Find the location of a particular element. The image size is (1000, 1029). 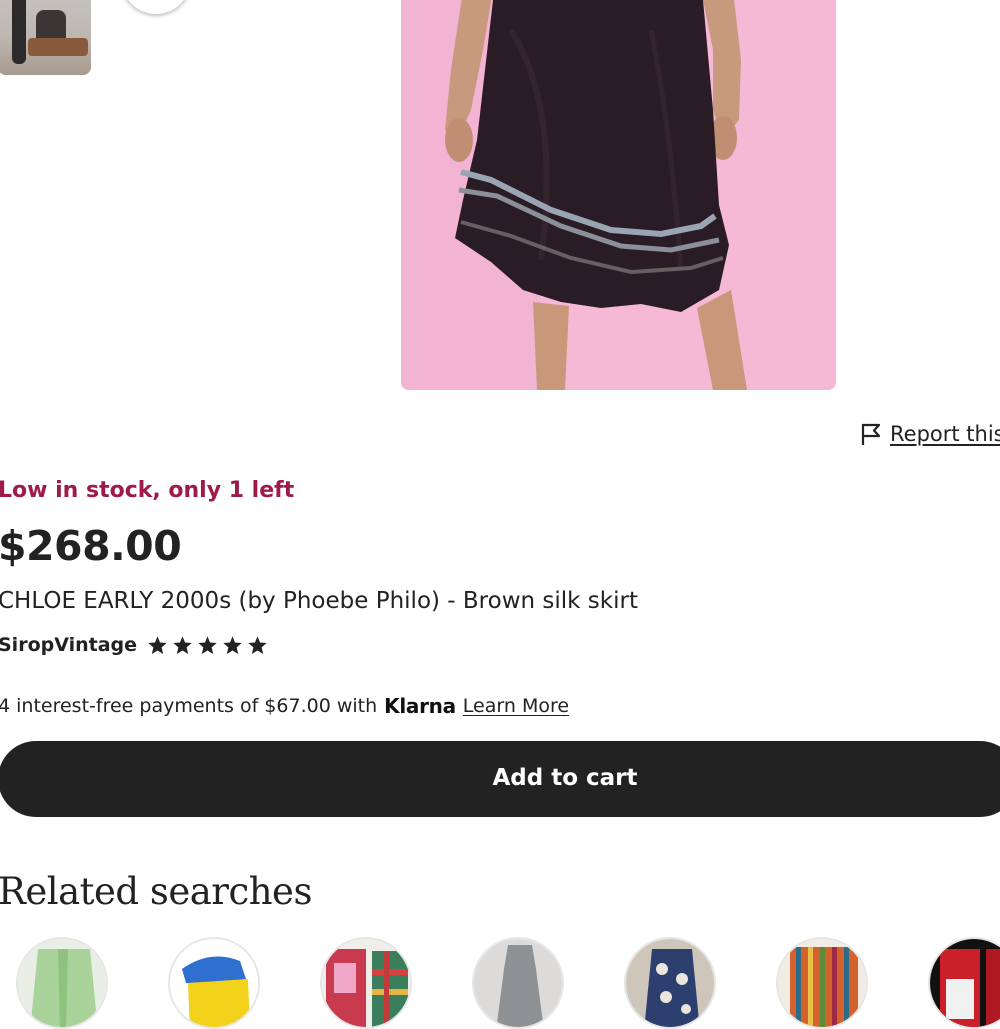

flag-icon is located at coordinates (871, 434).